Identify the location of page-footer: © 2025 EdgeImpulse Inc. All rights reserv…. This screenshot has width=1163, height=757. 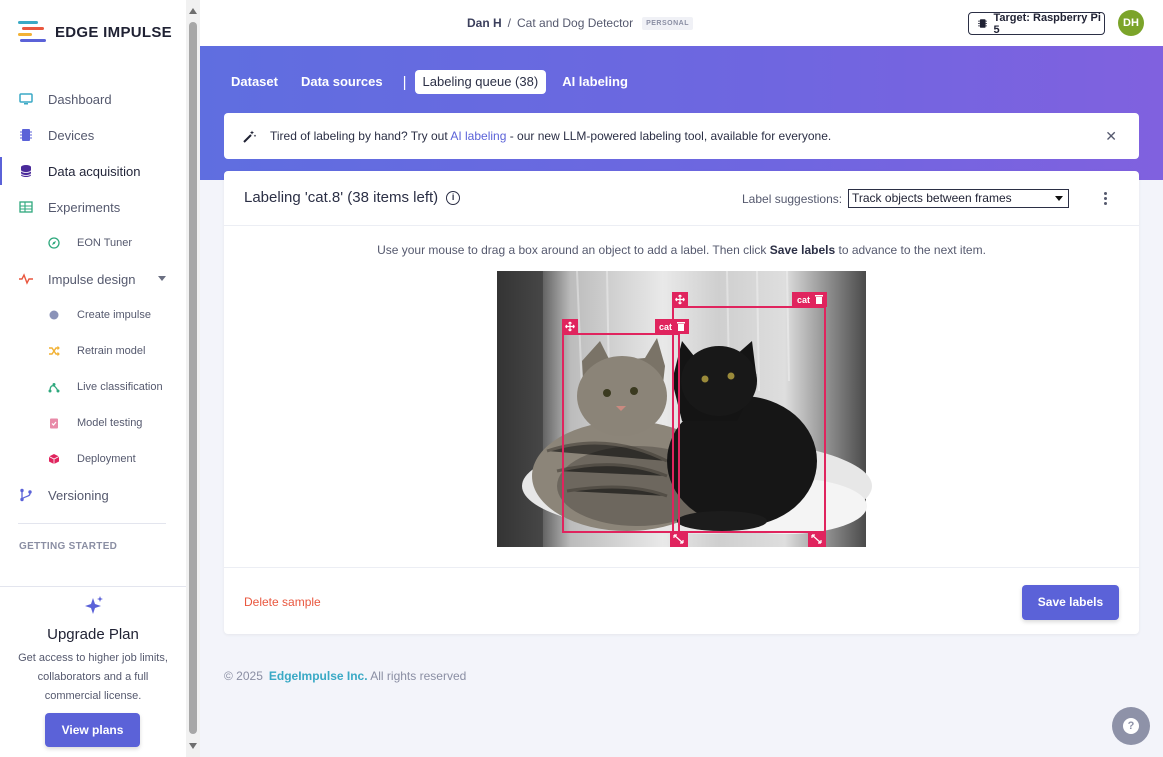
(345, 676).